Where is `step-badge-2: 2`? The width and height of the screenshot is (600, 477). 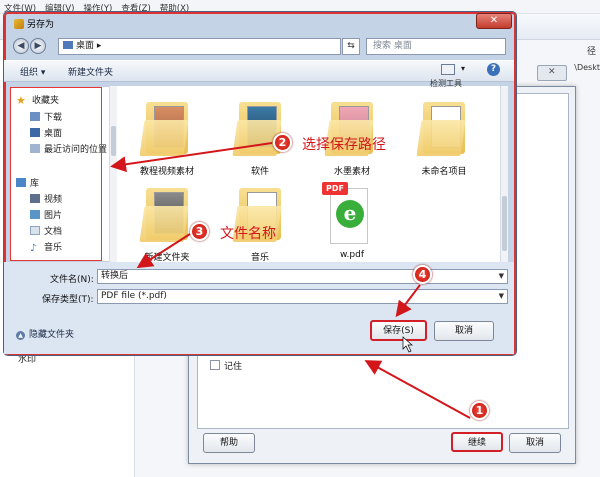
step-badge-2: 2 is located at coordinates (282, 142).